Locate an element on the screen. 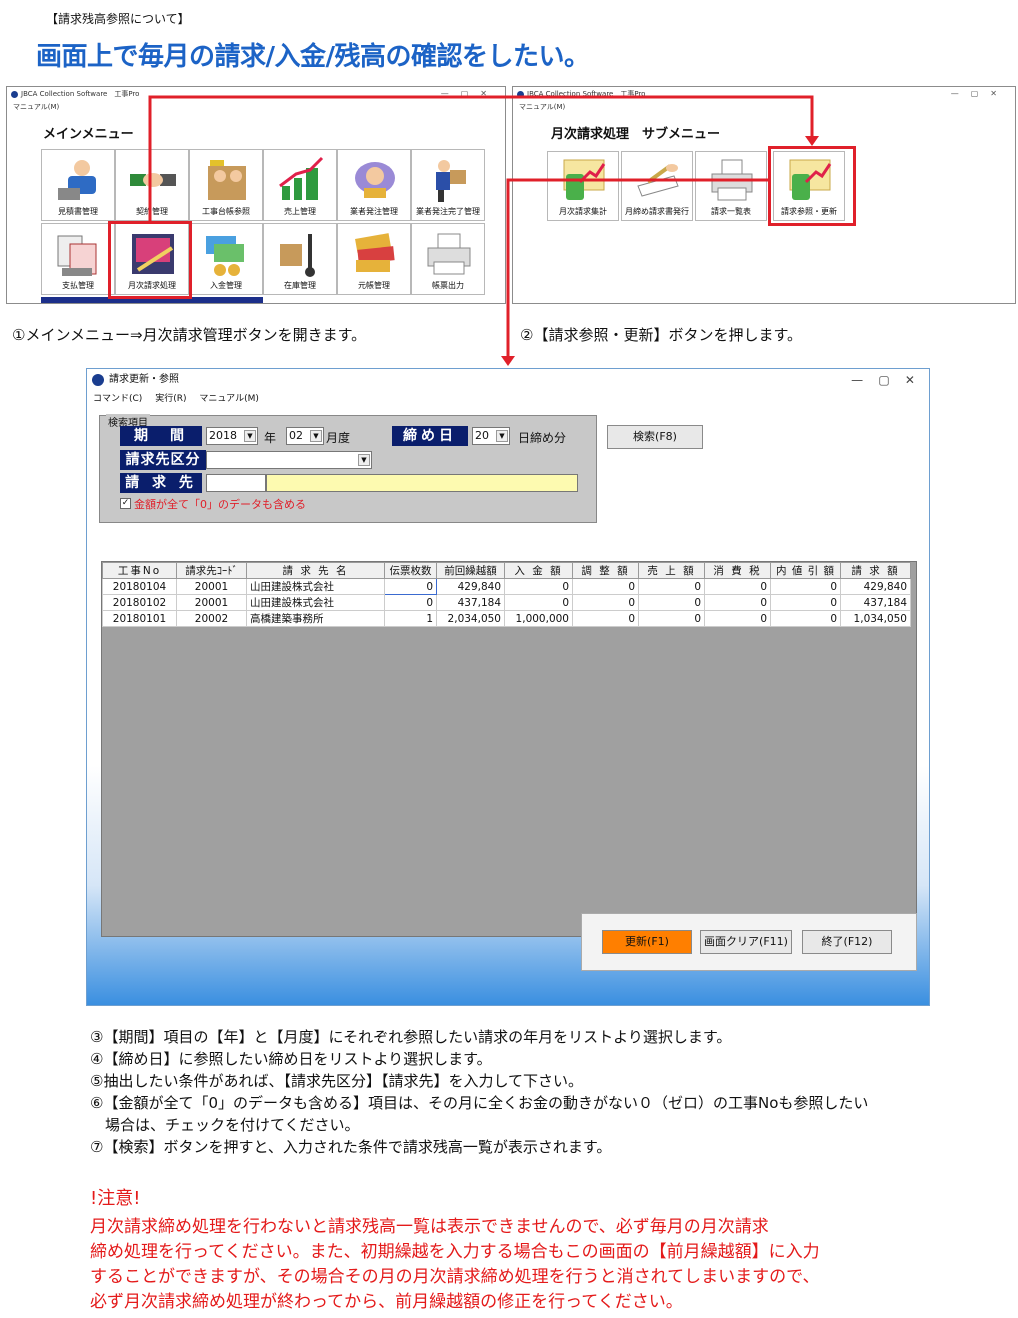 This screenshot has height=1318, width=1018. col-header: 請 求 先 名 is located at coordinates (315, 570).